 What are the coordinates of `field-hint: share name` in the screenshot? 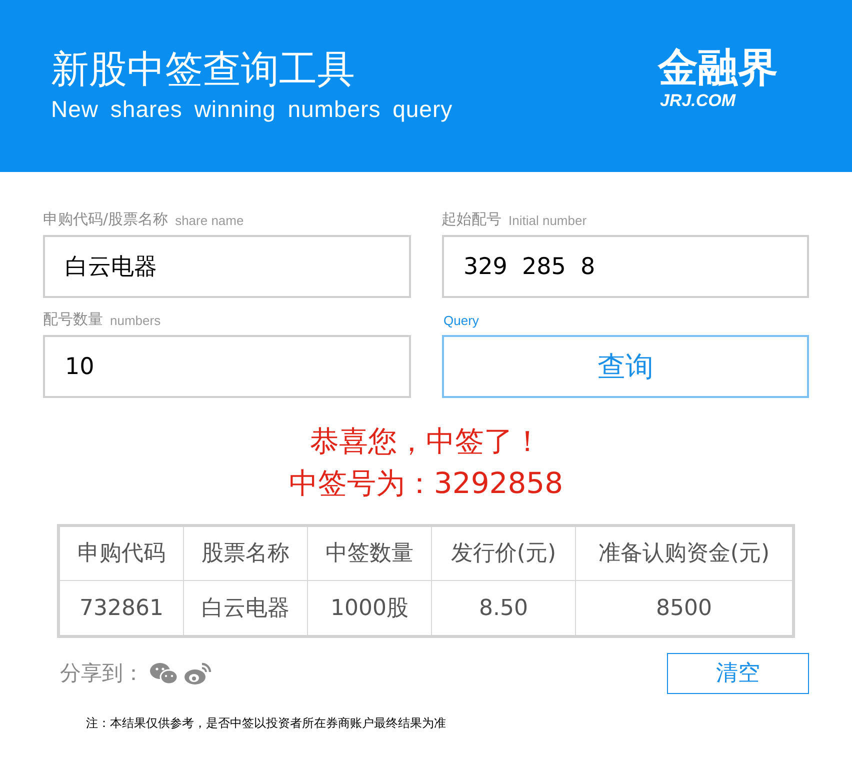 It's located at (209, 221).